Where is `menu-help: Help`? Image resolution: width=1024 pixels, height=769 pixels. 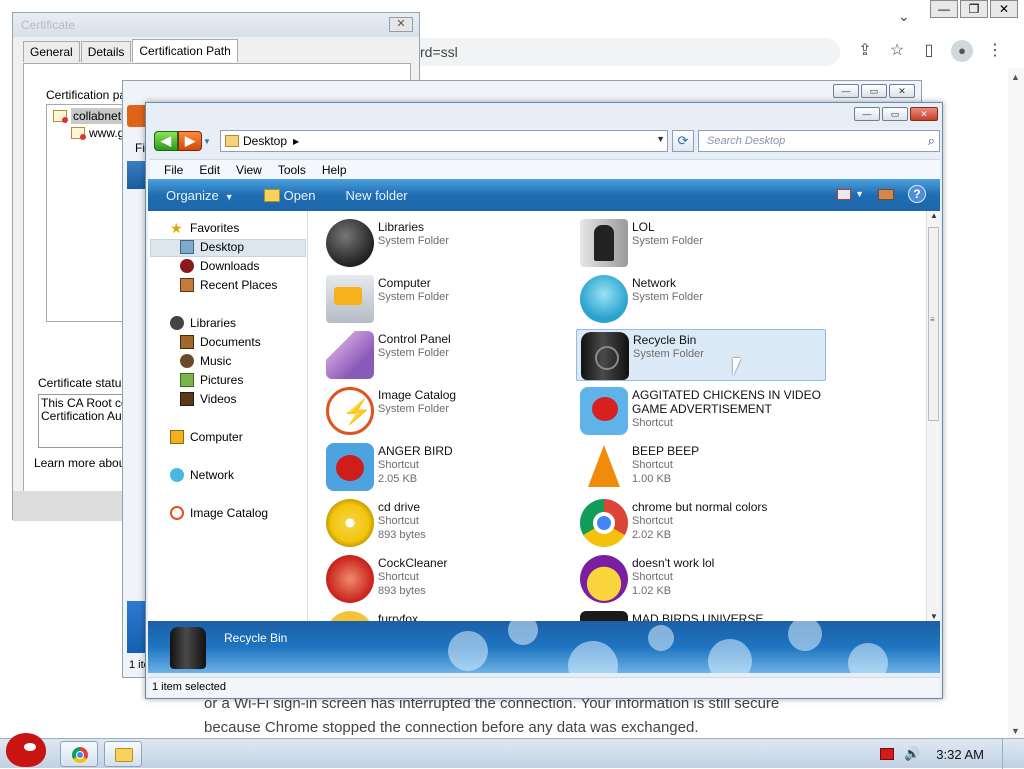 menu-help: Help is located at coordinates (334, 169).